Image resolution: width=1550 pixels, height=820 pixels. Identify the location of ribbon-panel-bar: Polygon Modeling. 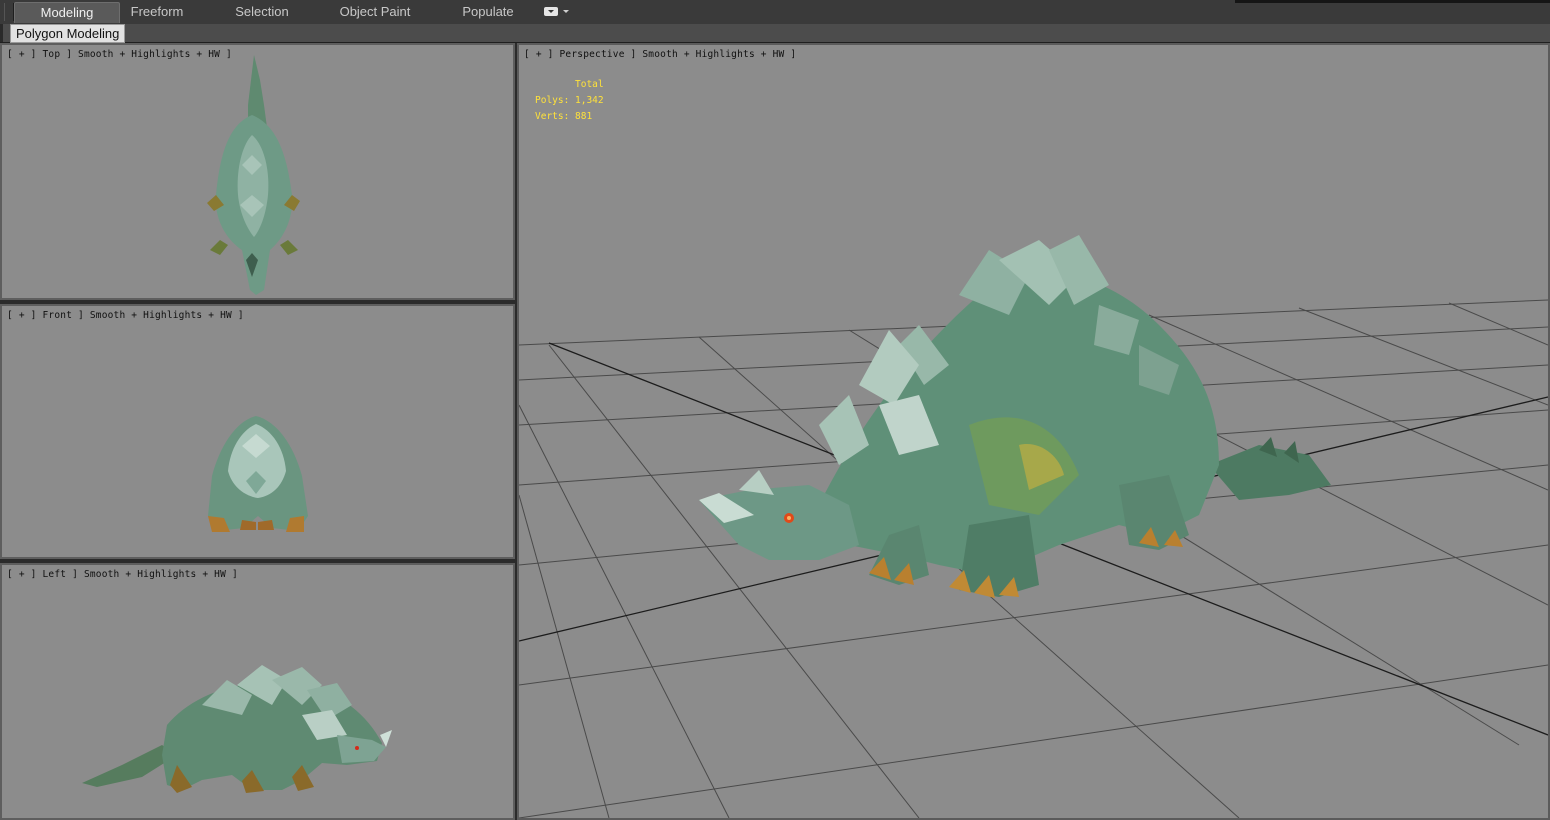
(775, 33).